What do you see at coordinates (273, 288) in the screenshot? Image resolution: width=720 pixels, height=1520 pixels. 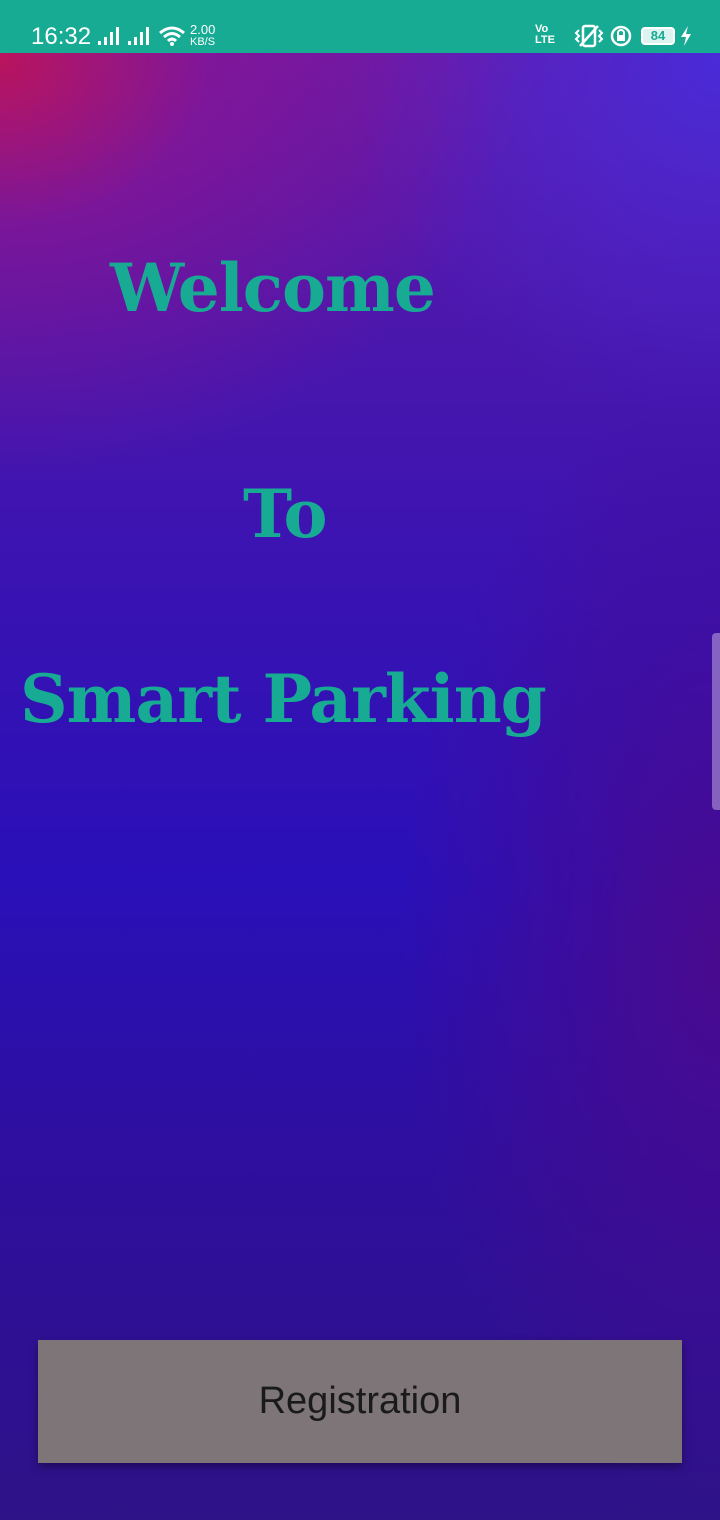 I see `welcome-heading: Welcome` at bounding box center [273, 288].